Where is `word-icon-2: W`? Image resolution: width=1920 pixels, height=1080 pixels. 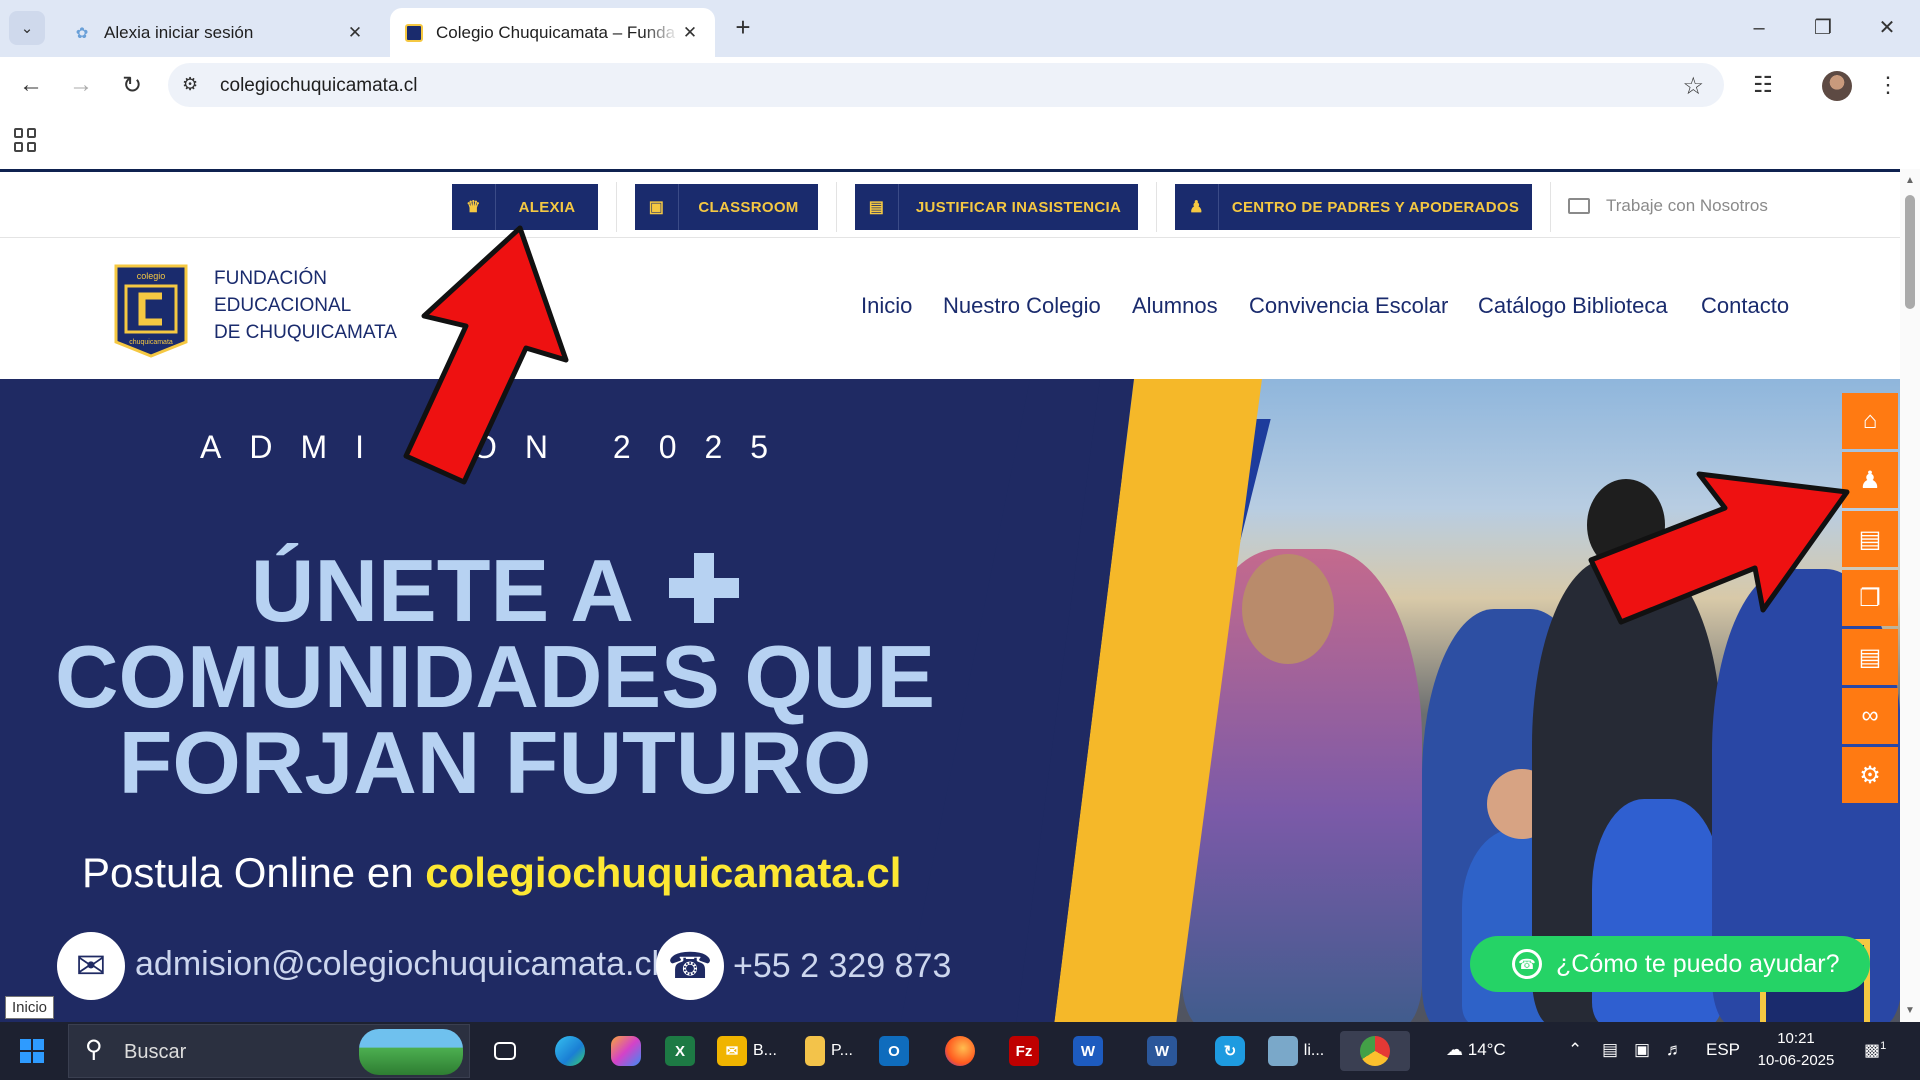 word-icon-2: W is located at coordinates (1162, 1051).